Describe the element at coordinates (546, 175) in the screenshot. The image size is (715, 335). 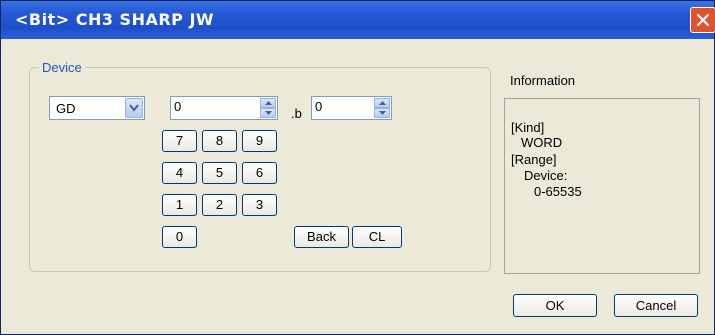
I see `range-device-label: Device:` at that location.